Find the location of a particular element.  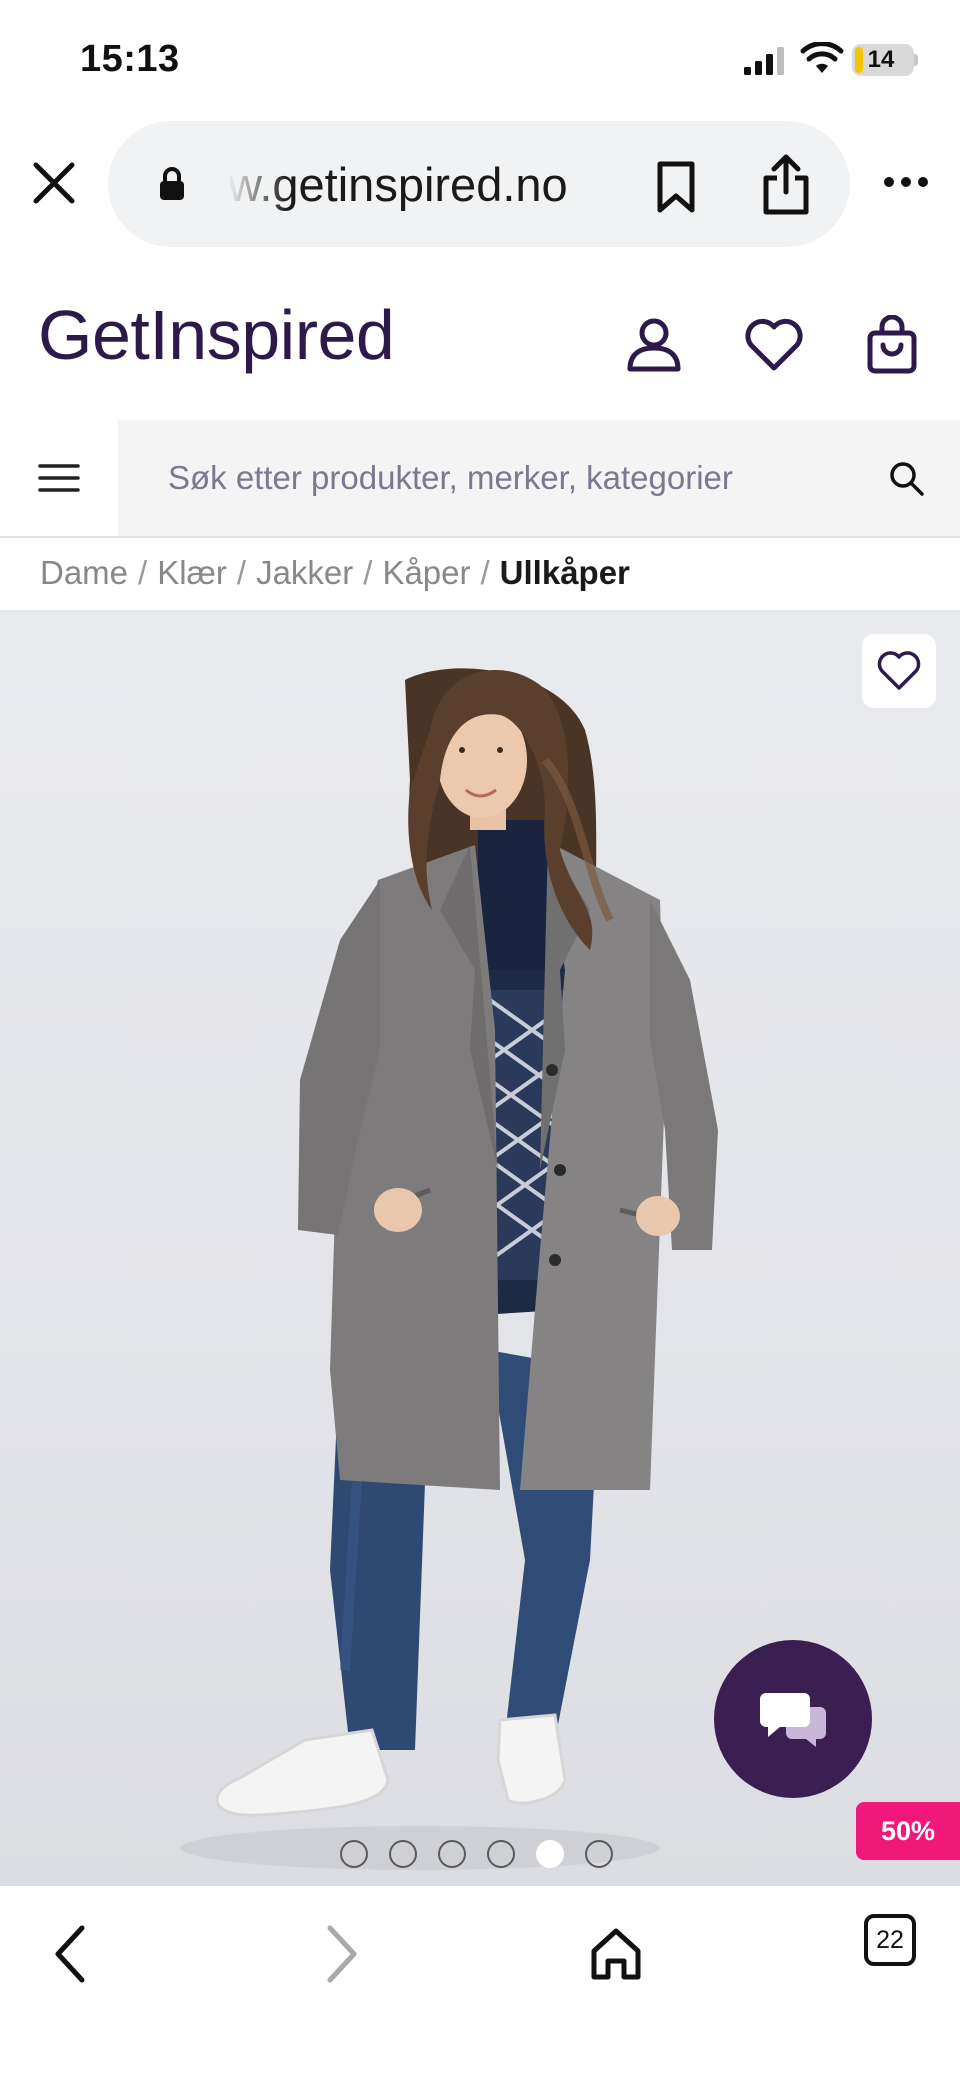

close-icon is located at coordinates (54, 183).